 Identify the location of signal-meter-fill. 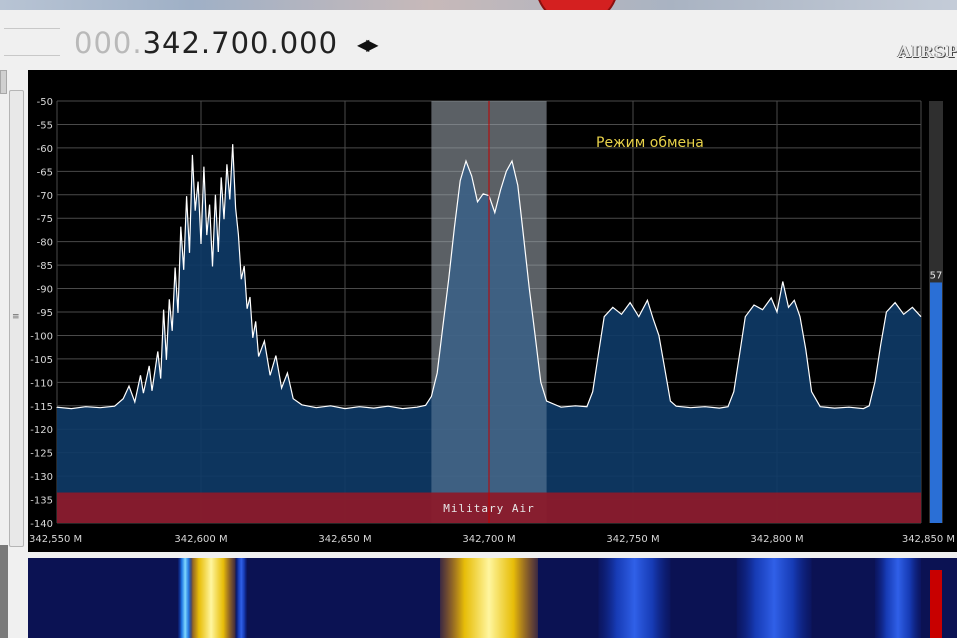
(936, 402).